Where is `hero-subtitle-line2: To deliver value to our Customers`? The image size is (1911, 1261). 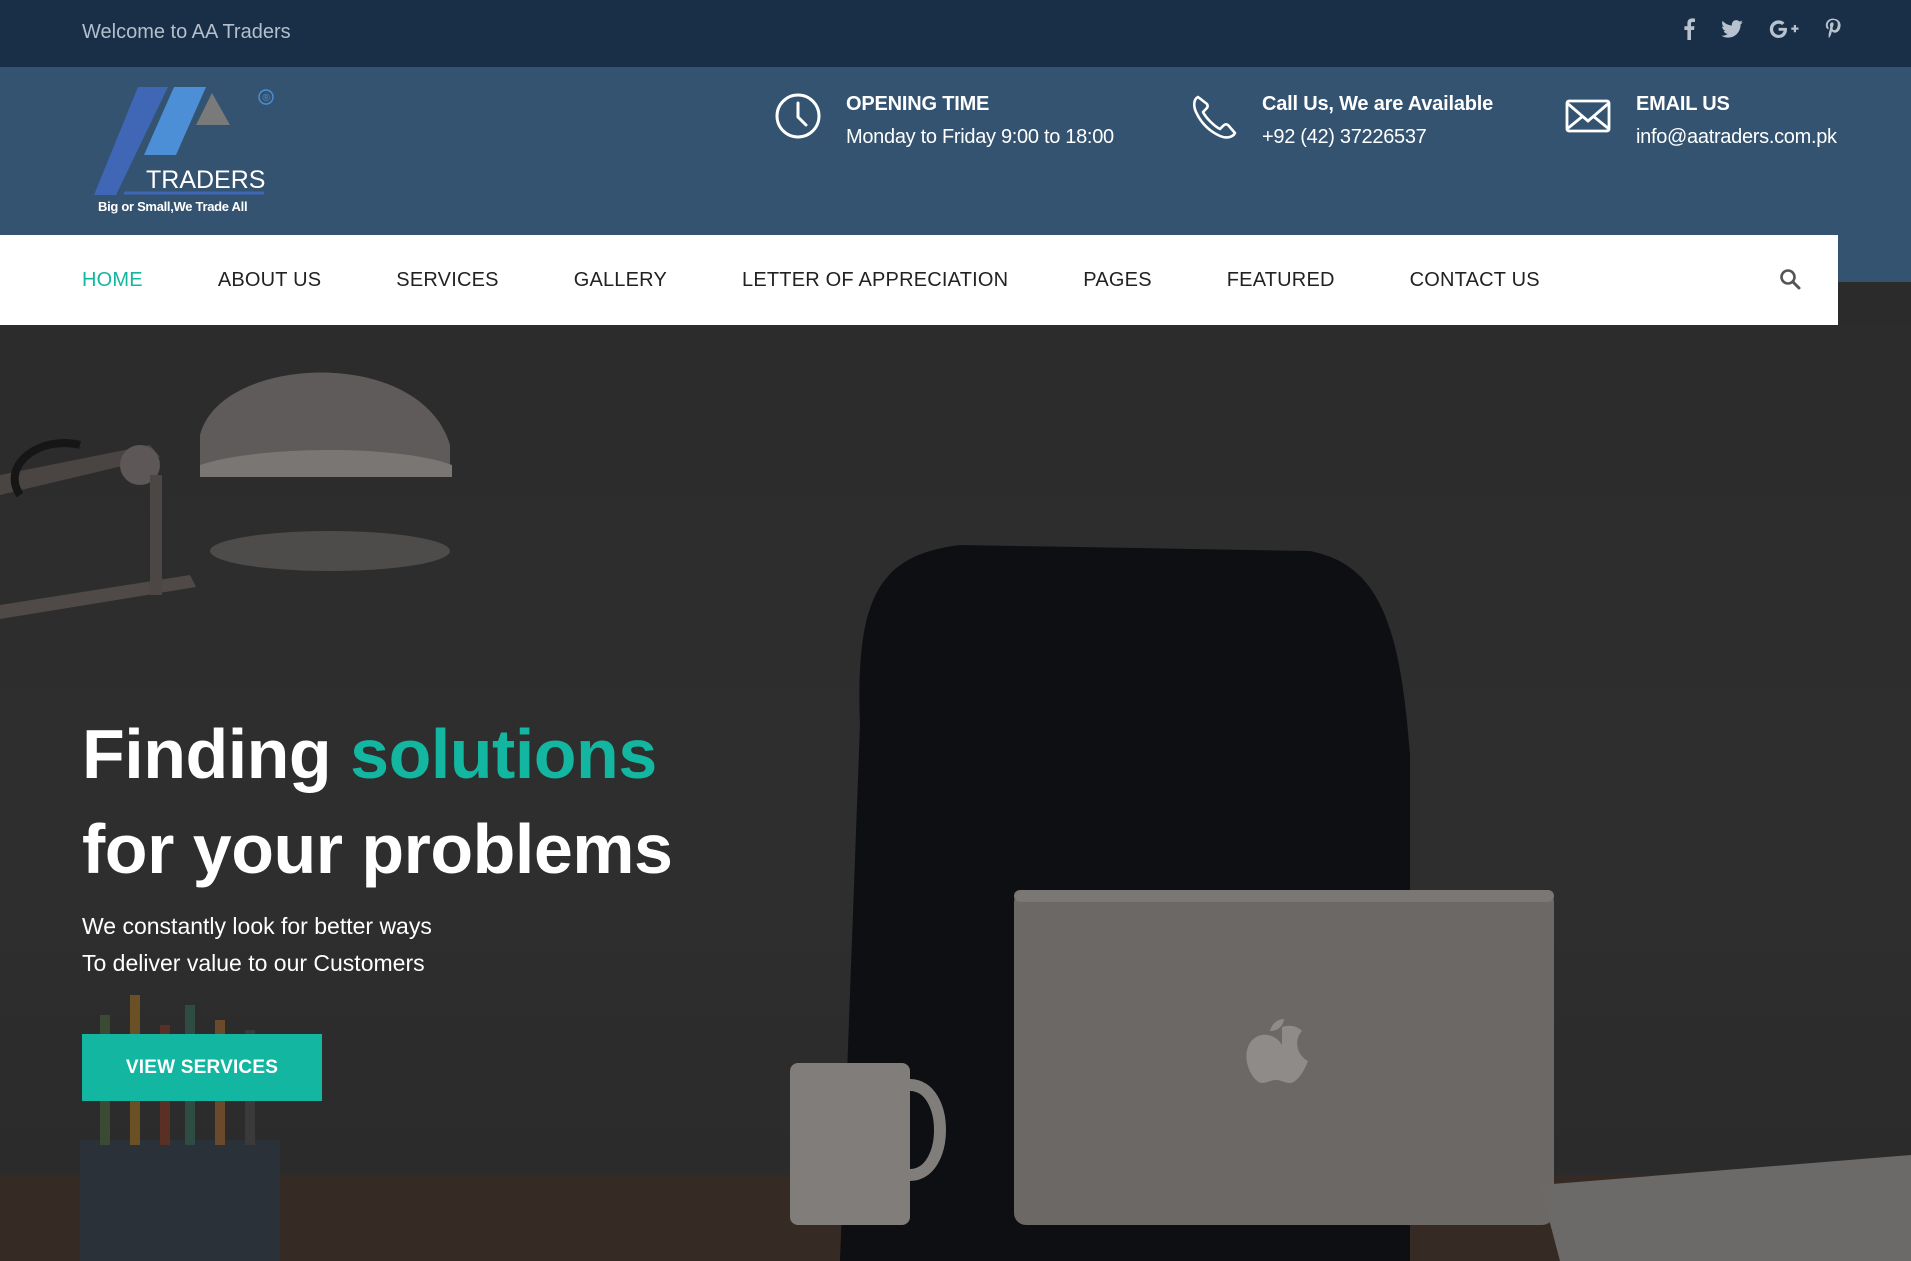
hero-subtitle-line2: To deliver value to our Customers is located at coordinates (253, 963).